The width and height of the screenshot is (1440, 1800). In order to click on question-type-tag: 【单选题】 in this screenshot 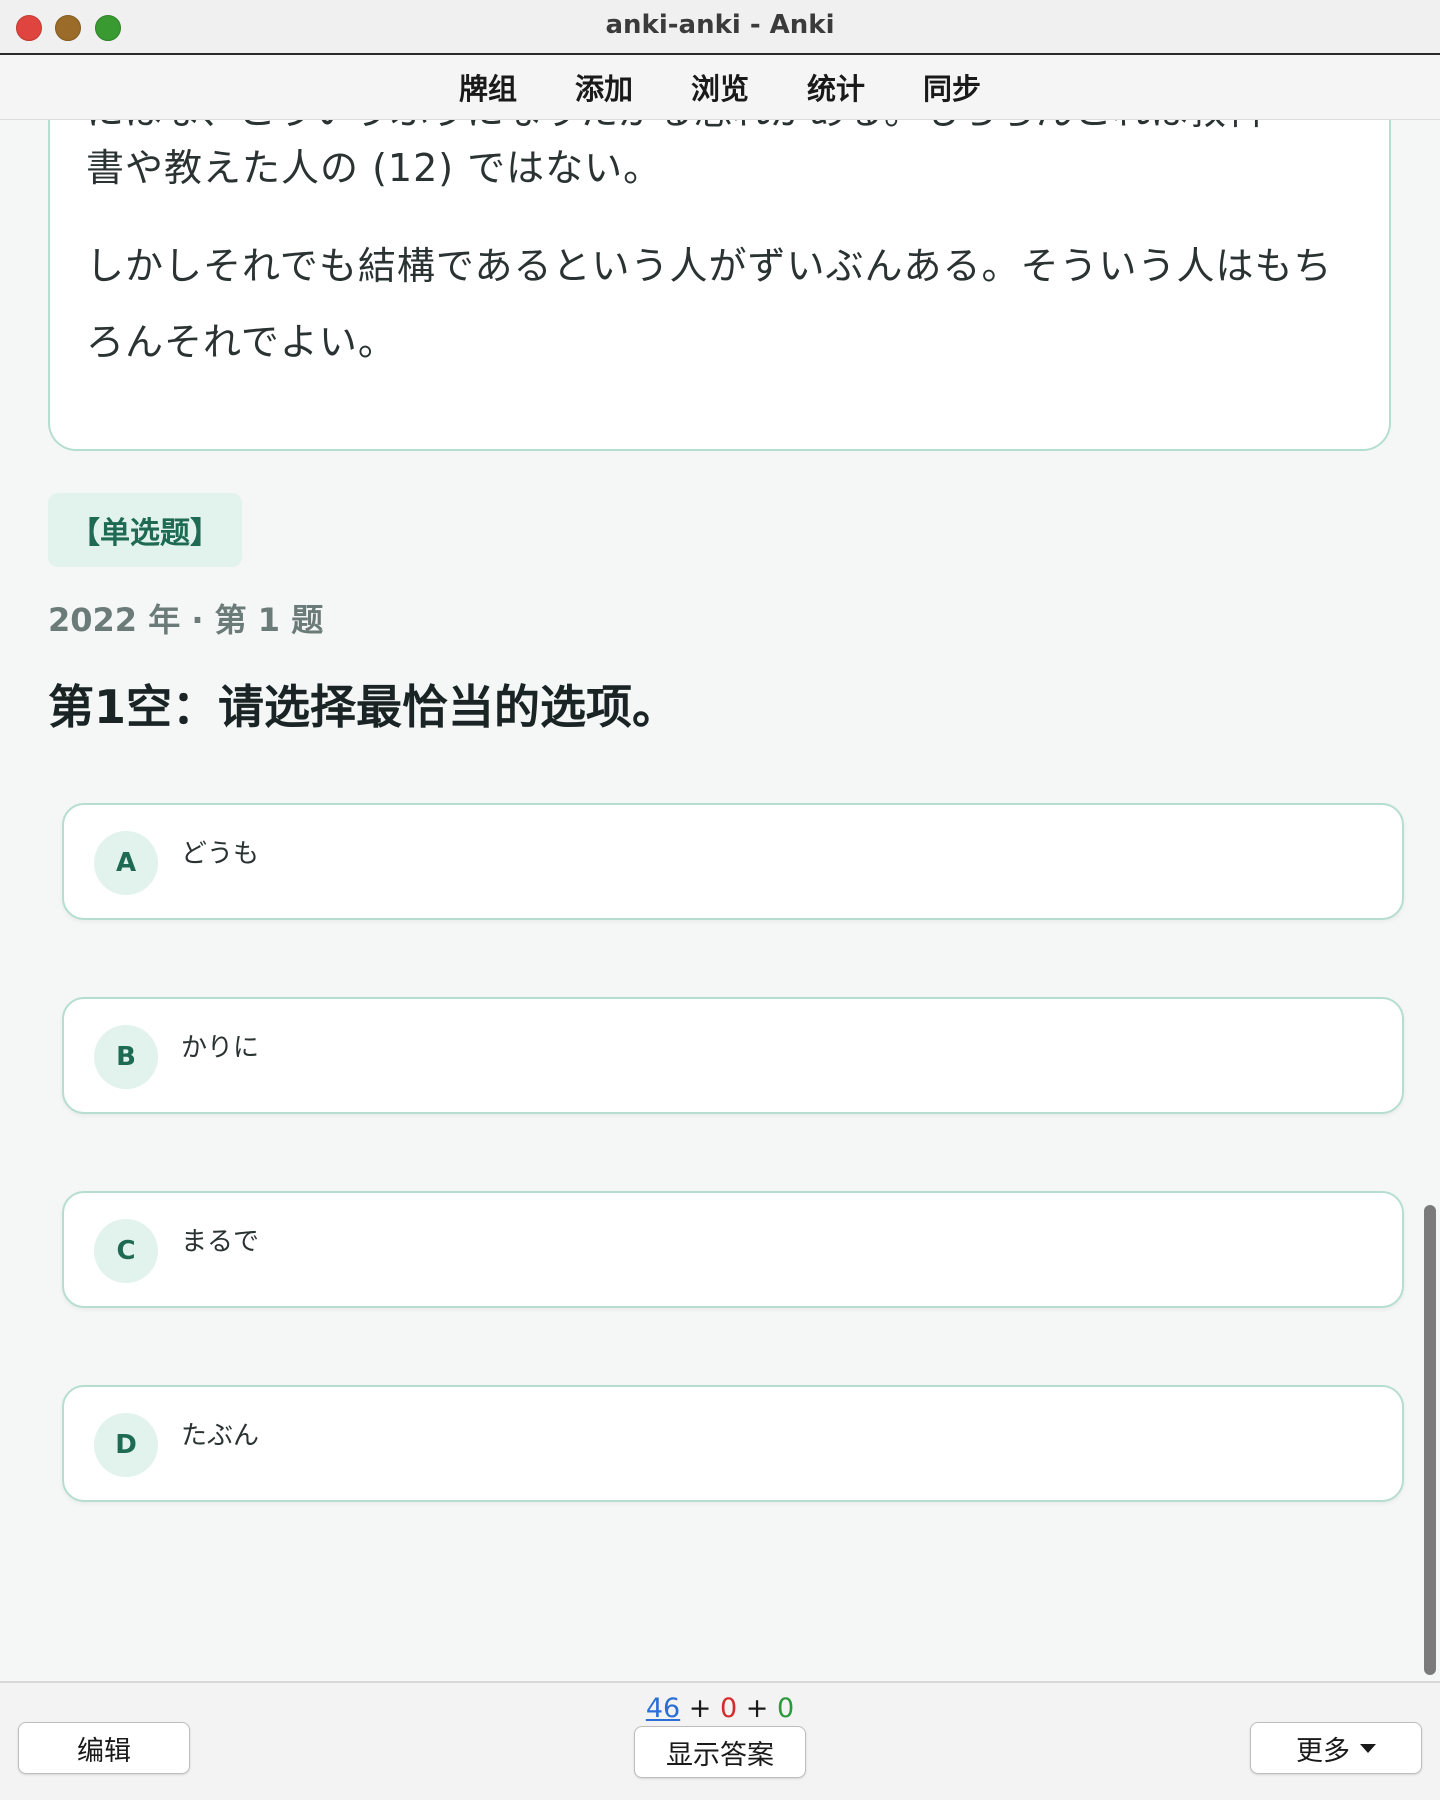, I will do `click(145, 530)`.